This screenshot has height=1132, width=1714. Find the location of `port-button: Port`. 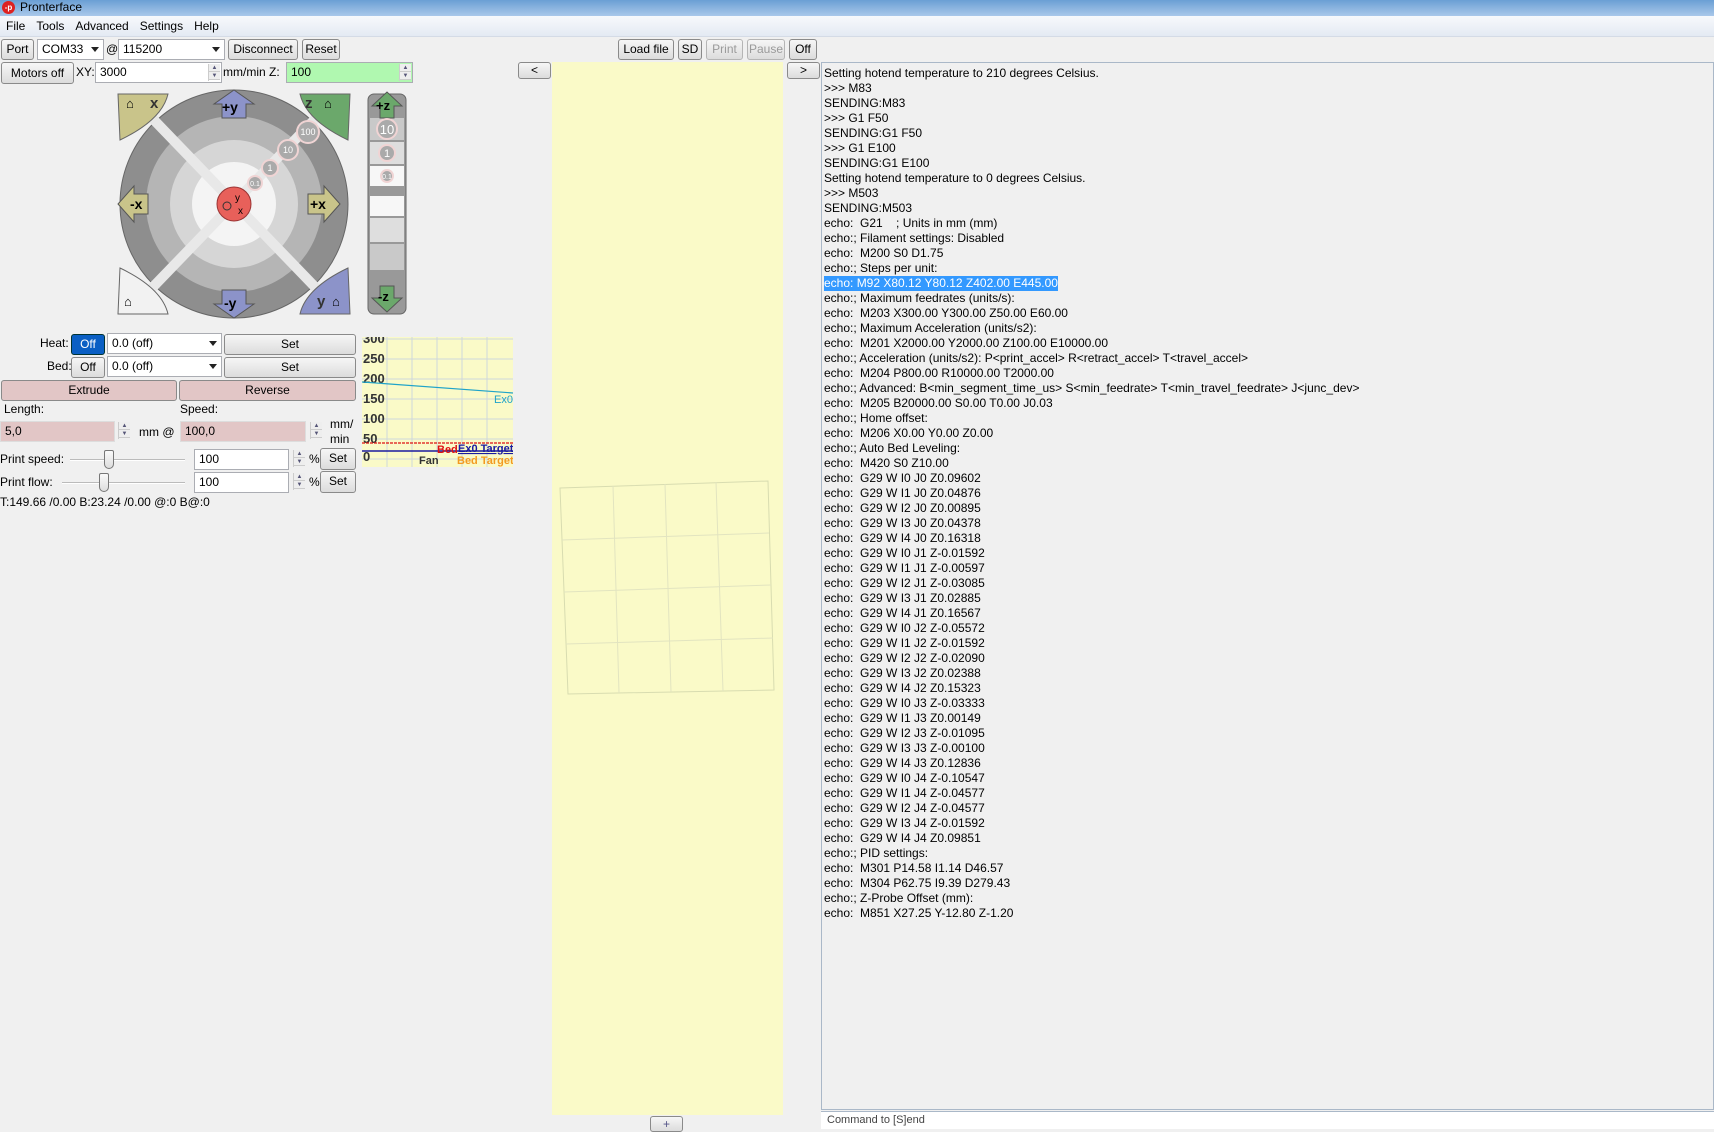

port-button: Port is located at coordinates (17, 49).